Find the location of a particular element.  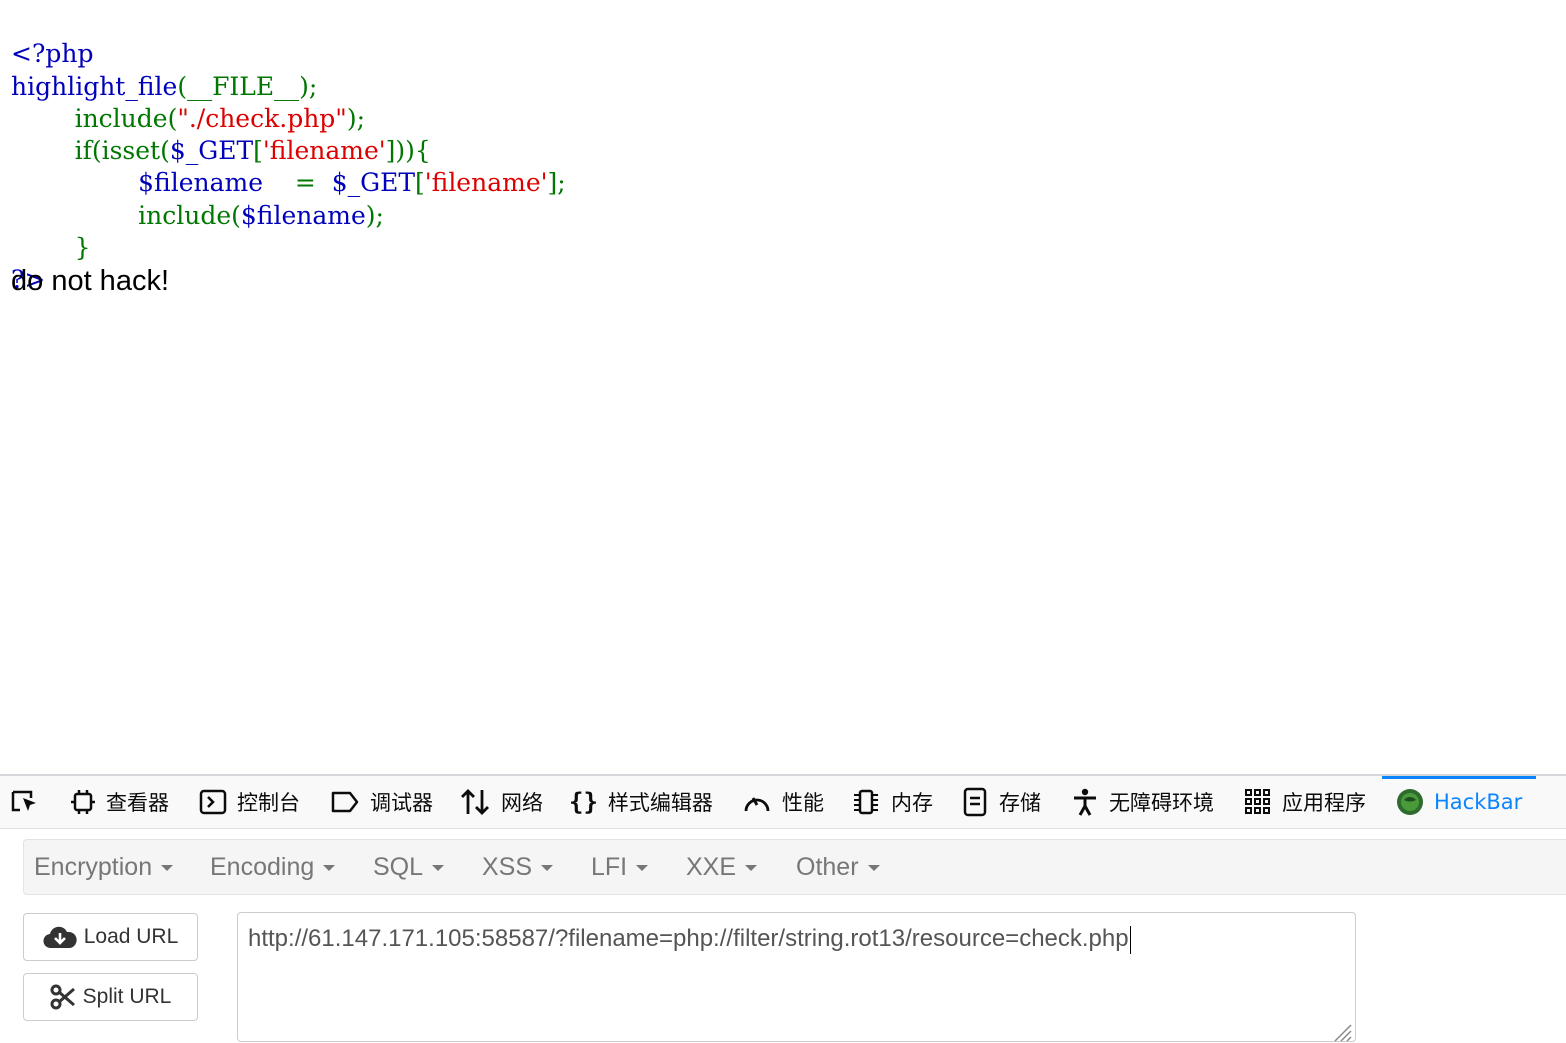

button-label: Load URL is located at coordinates (131, 936).